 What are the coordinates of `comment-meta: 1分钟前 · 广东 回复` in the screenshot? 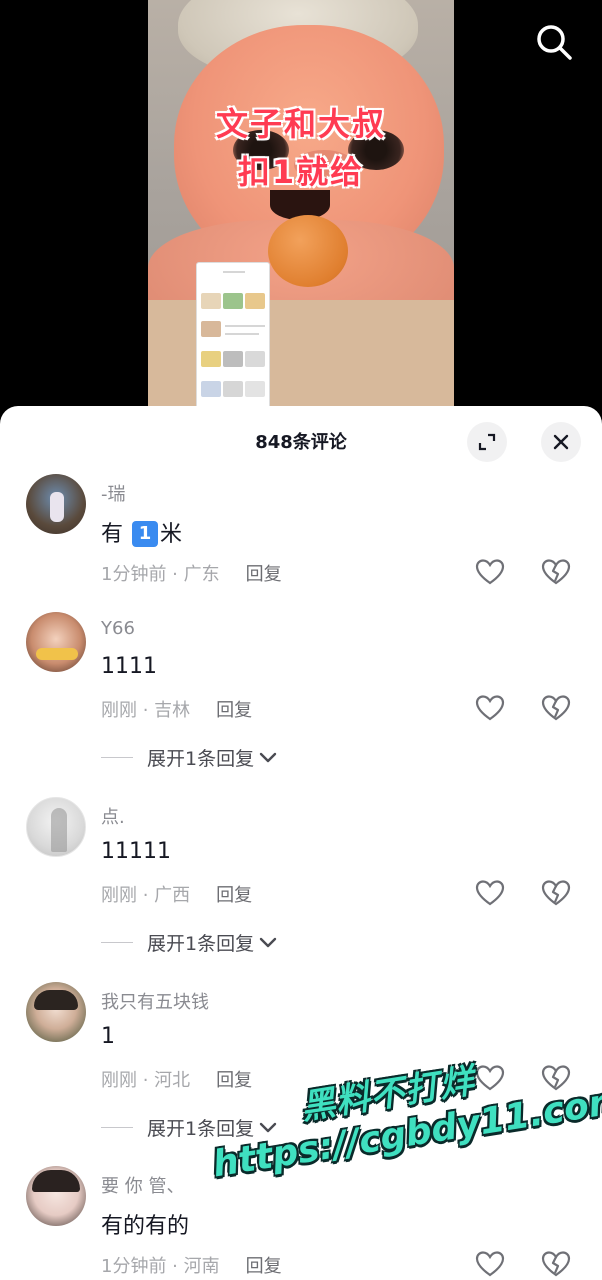 It's located at (191, 573).